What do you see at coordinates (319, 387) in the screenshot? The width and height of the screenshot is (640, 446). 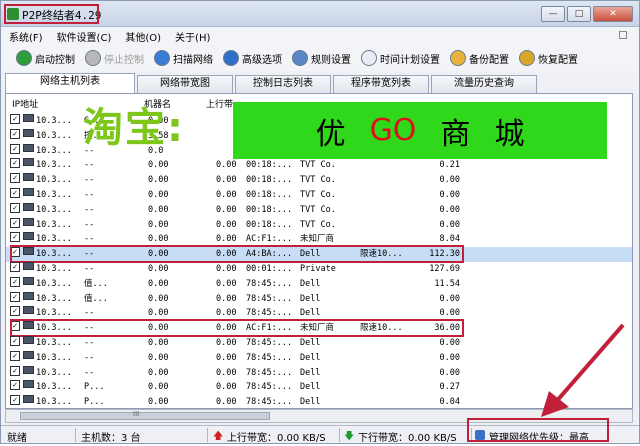 I see `table-row: ✓ 10.3... P... 0.00 0.00 78:45:... Dell 0.27` at bounding box center [319, 387].